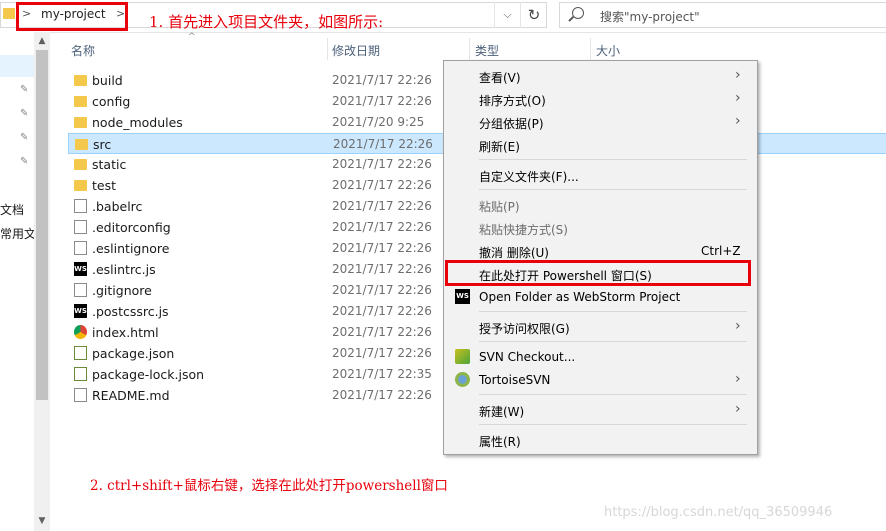 This screenshot has height=531, width=886. I want to click on file-name: config, so click(111, 101).